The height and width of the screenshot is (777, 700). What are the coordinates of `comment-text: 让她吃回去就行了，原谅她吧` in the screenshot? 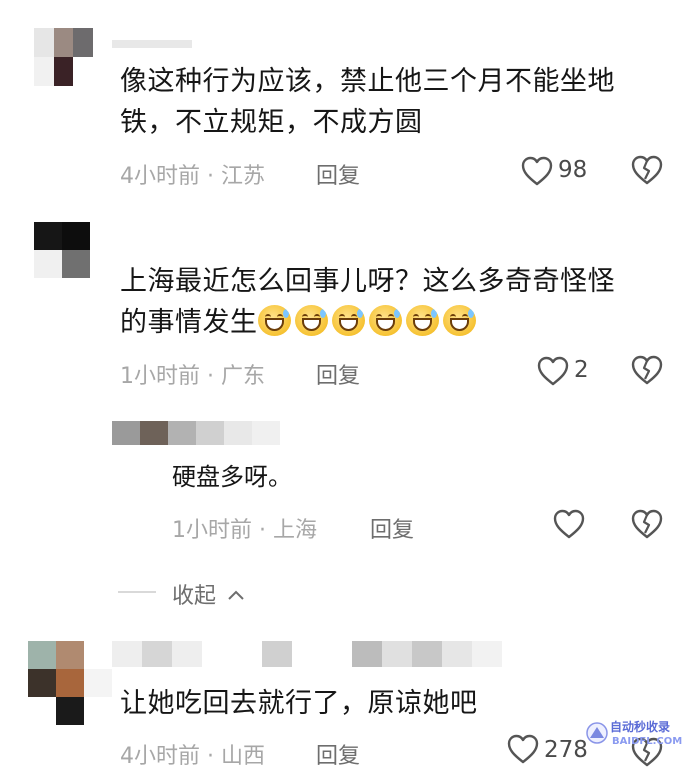 It's located at (299, 703).